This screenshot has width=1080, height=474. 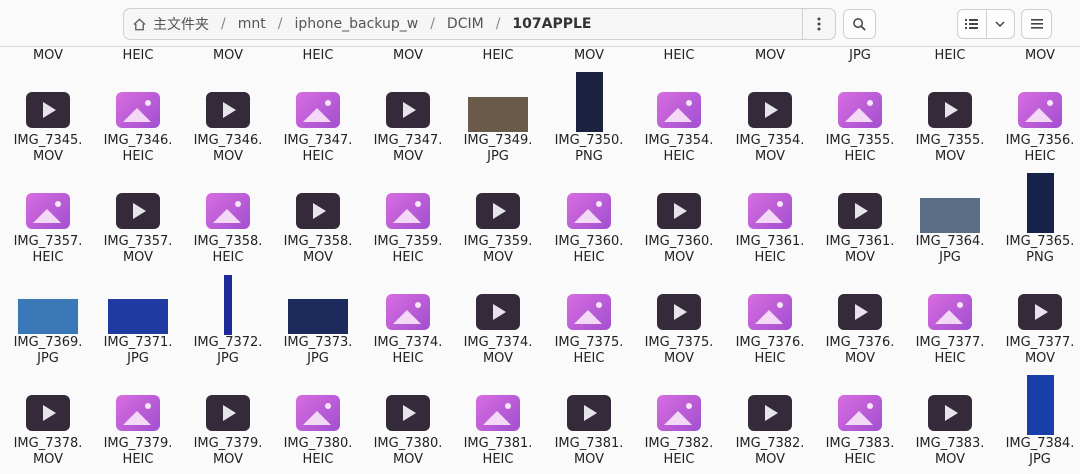 I want to click on file-name-label: IMG_7381., so click(x=498, y=443).